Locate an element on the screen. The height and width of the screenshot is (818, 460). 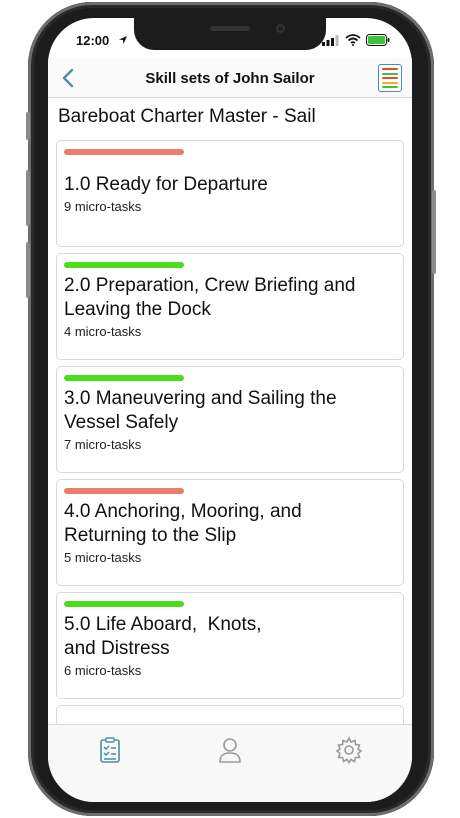
notch is located at coordinates (230, 34).